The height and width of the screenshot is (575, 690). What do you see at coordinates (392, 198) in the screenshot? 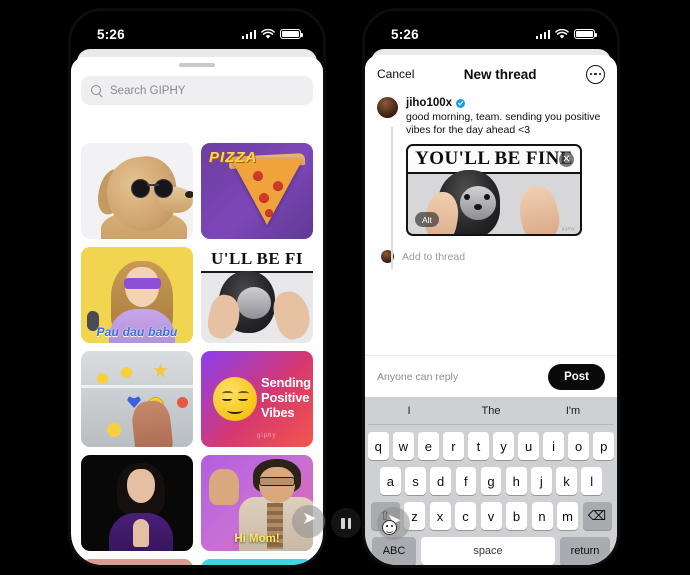
I see `thread-connector-line` at bounding box center [392, 198].